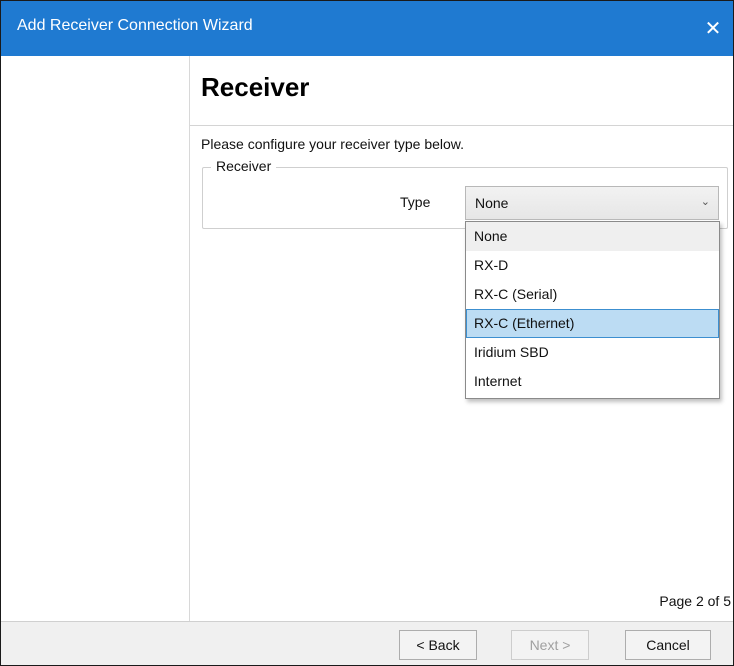  What do you see at coordinates (135, 25) in the screenshot?
I see `window-title: Add Receiver Connection Wizard` at bounding box center [135, 25].